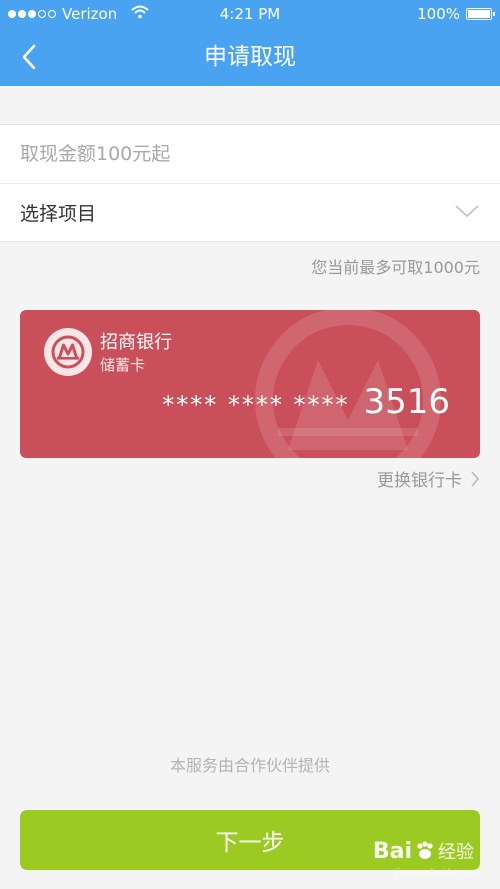  Describe the element at coordinates (456, 852) in the screenshot. I see `watermark-brand-cn: 经验` at that location.